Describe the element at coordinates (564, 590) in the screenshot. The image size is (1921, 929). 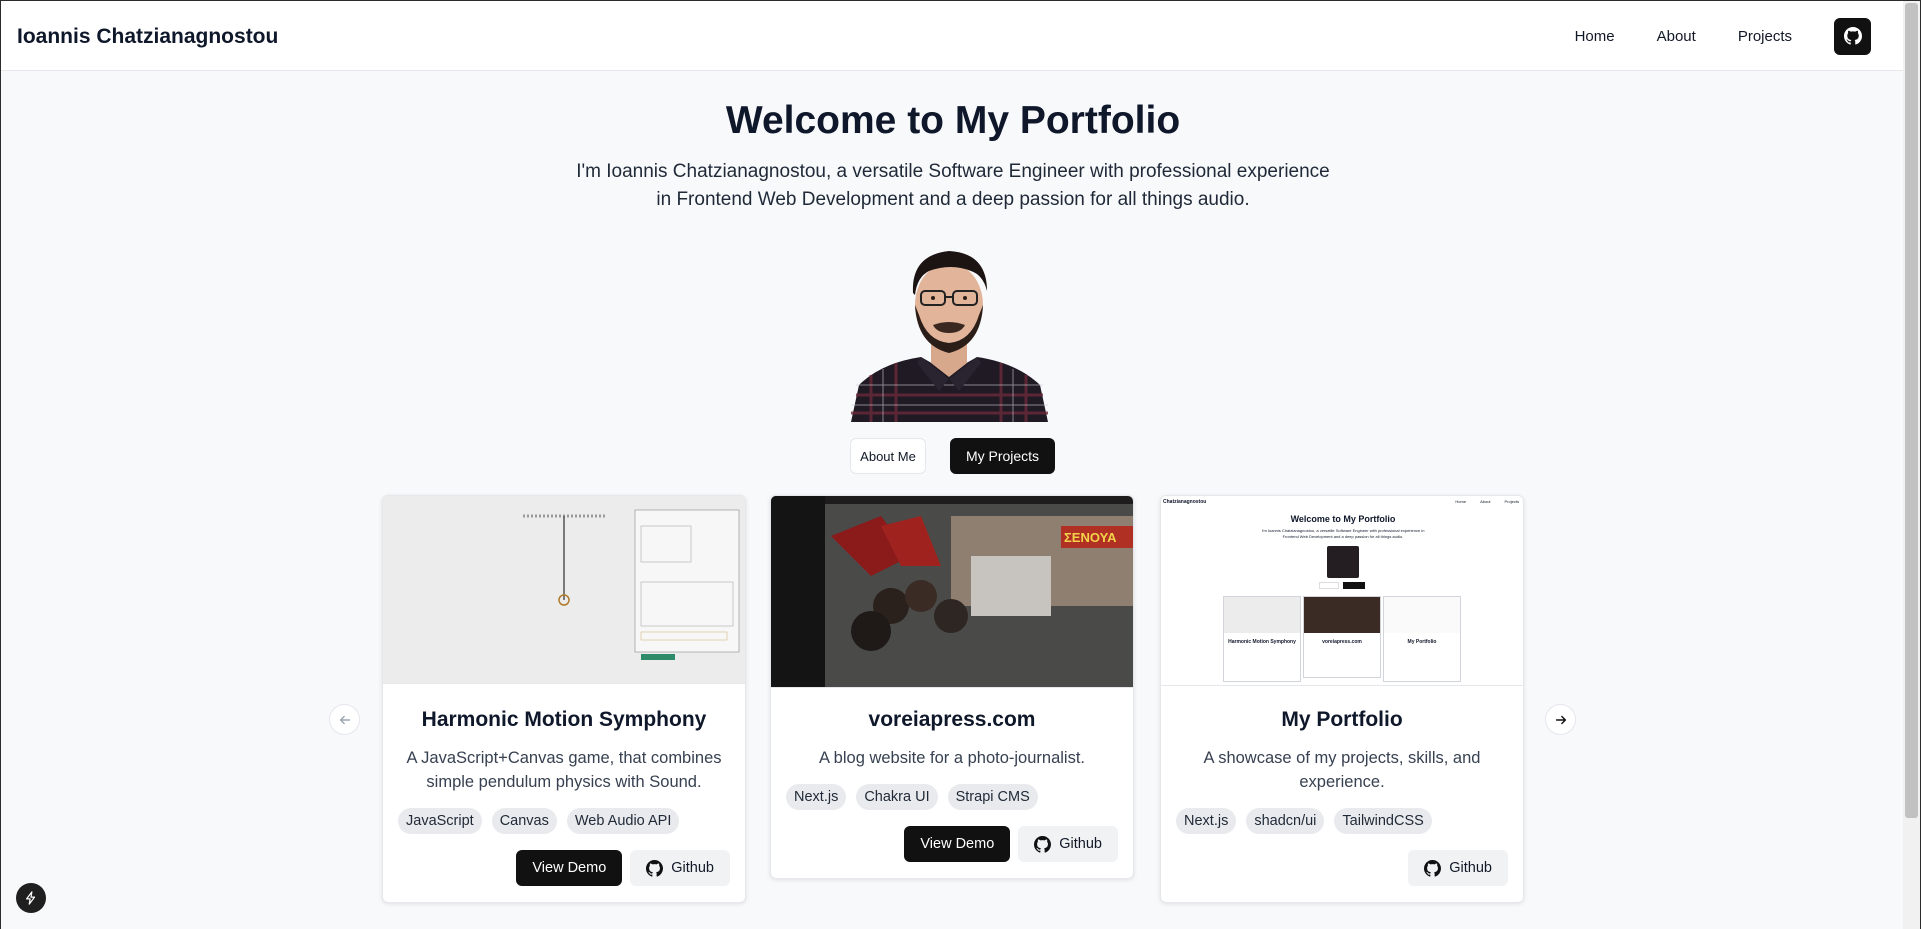
I see `project-screenshot` at that location.